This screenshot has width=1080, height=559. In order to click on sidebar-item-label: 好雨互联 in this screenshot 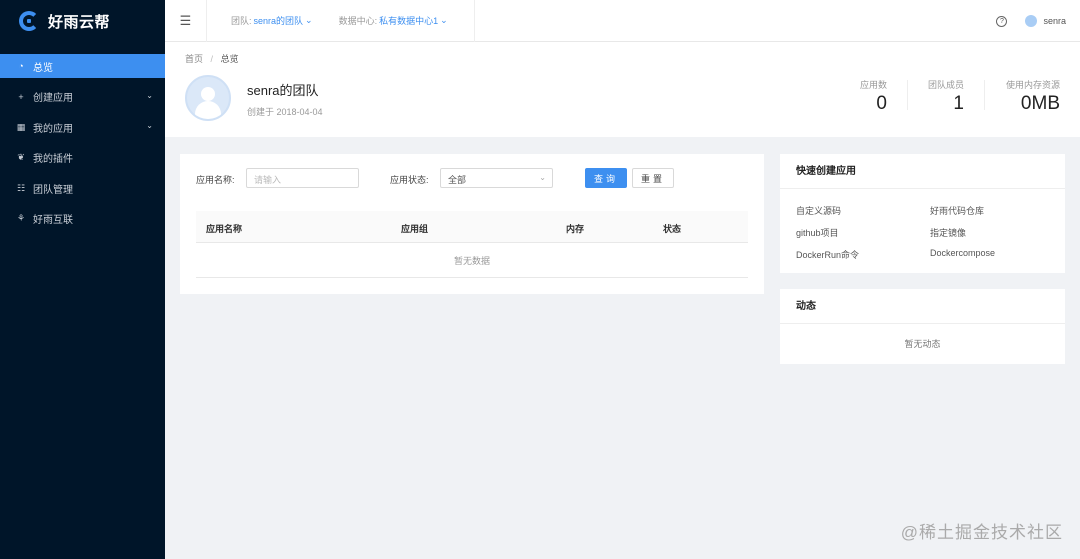, I will do `click(53, 220)`.